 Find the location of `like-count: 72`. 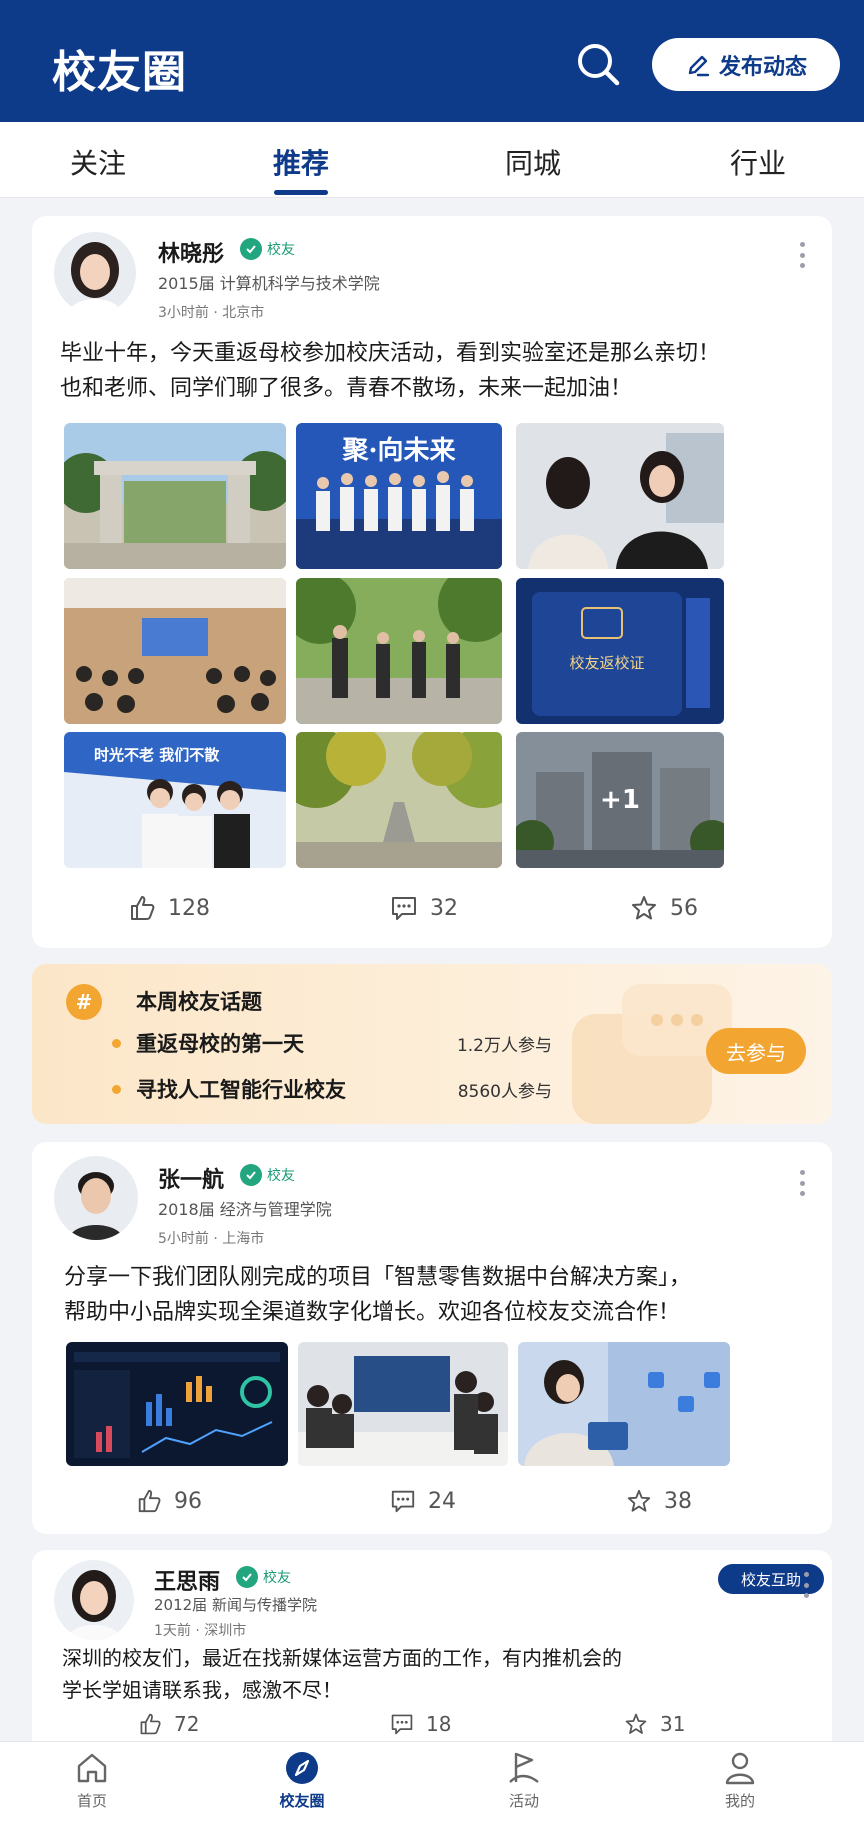

like-count: 72 is located at coordinates (187, 1724).